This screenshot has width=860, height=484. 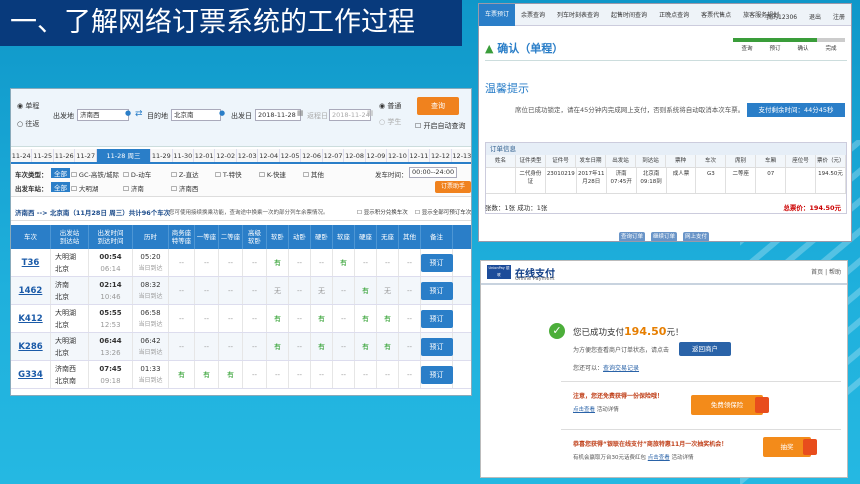 I want to click on type-normal-radio: ◉ 普通, so click(x=390, y=106).